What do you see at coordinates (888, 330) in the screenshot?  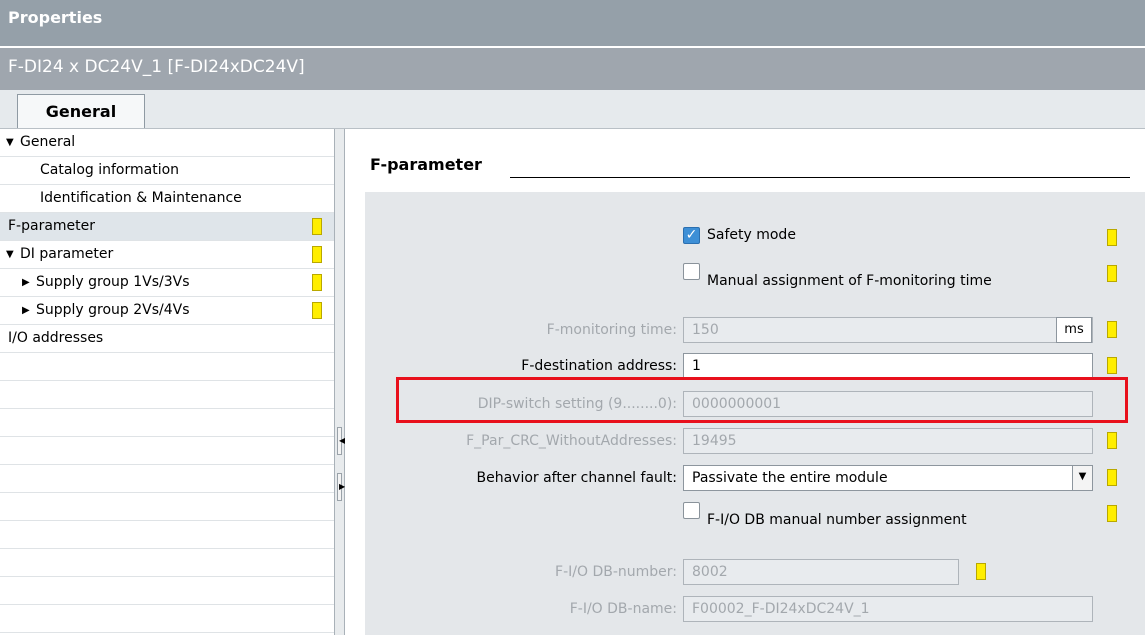 I see `monitoring-time-field: 150 ms` at bounding box center [888, 330].